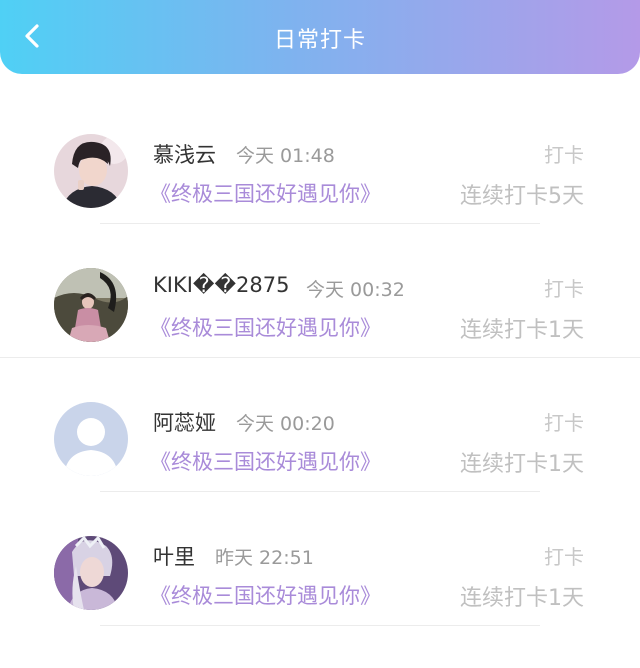  I want to click on checkin-time: 今天 00:32, so click(355, 290).